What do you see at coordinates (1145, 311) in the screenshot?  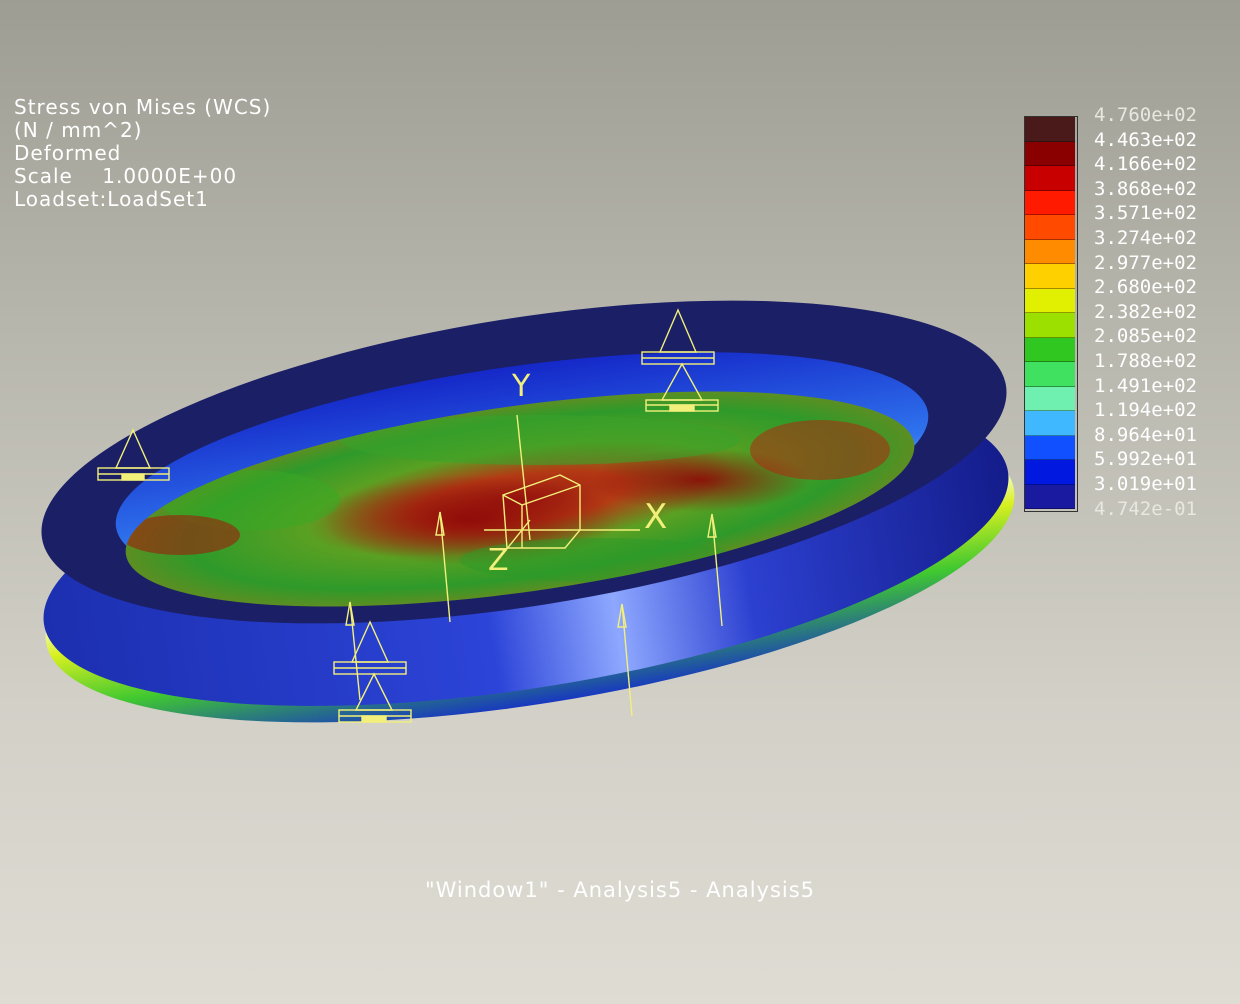 I see `legend-label: 2.382e+02` at bounding box center [1145, 311].